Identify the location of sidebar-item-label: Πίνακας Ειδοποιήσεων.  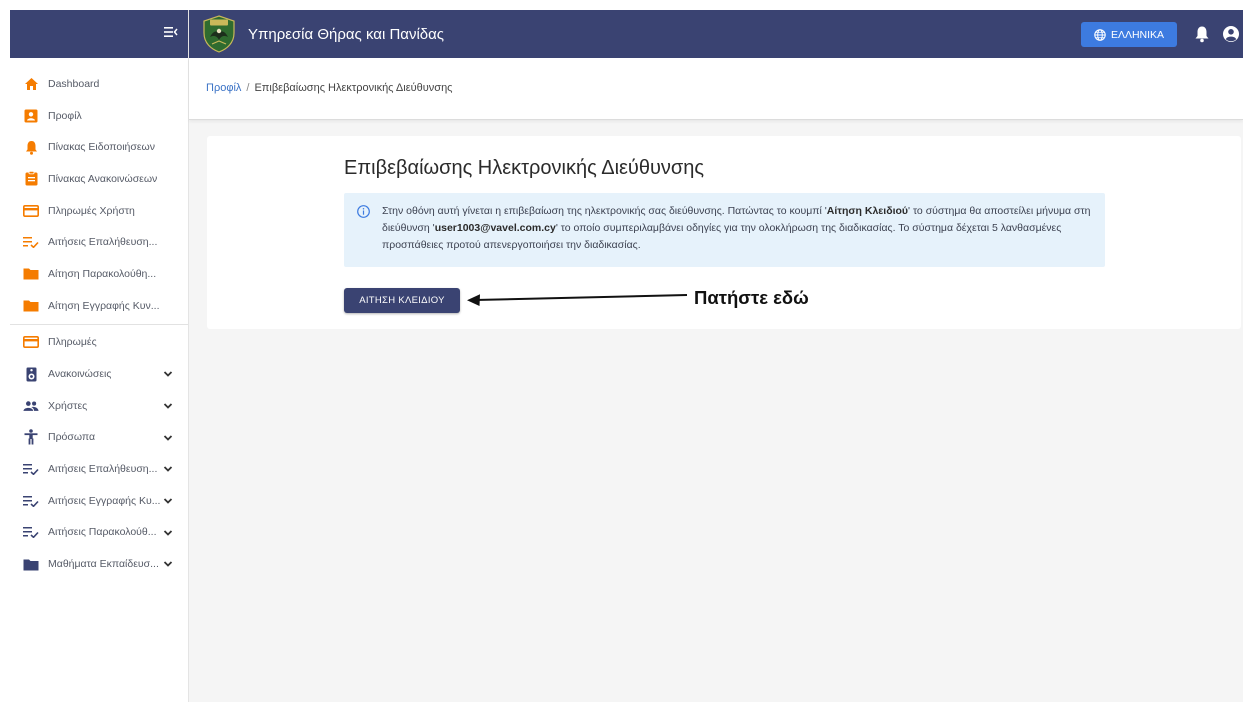
(101, 147).